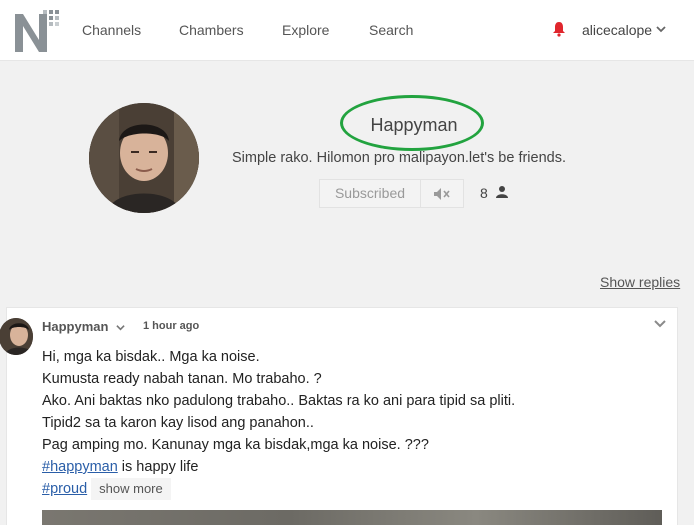 This screenshot has height=525, width=694. Describe the element at coordinates (158, 467) in the screenshot. I see `post-text: is happy life` at that location.